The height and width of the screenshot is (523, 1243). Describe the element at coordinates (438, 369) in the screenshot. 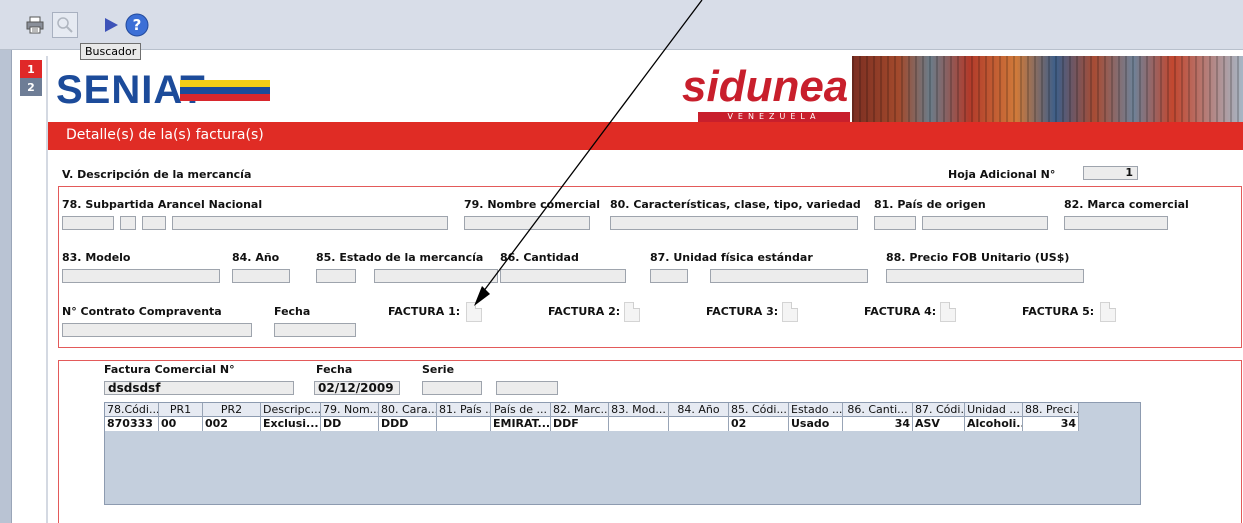

I see `factura-serie-label: Serie` at that location.